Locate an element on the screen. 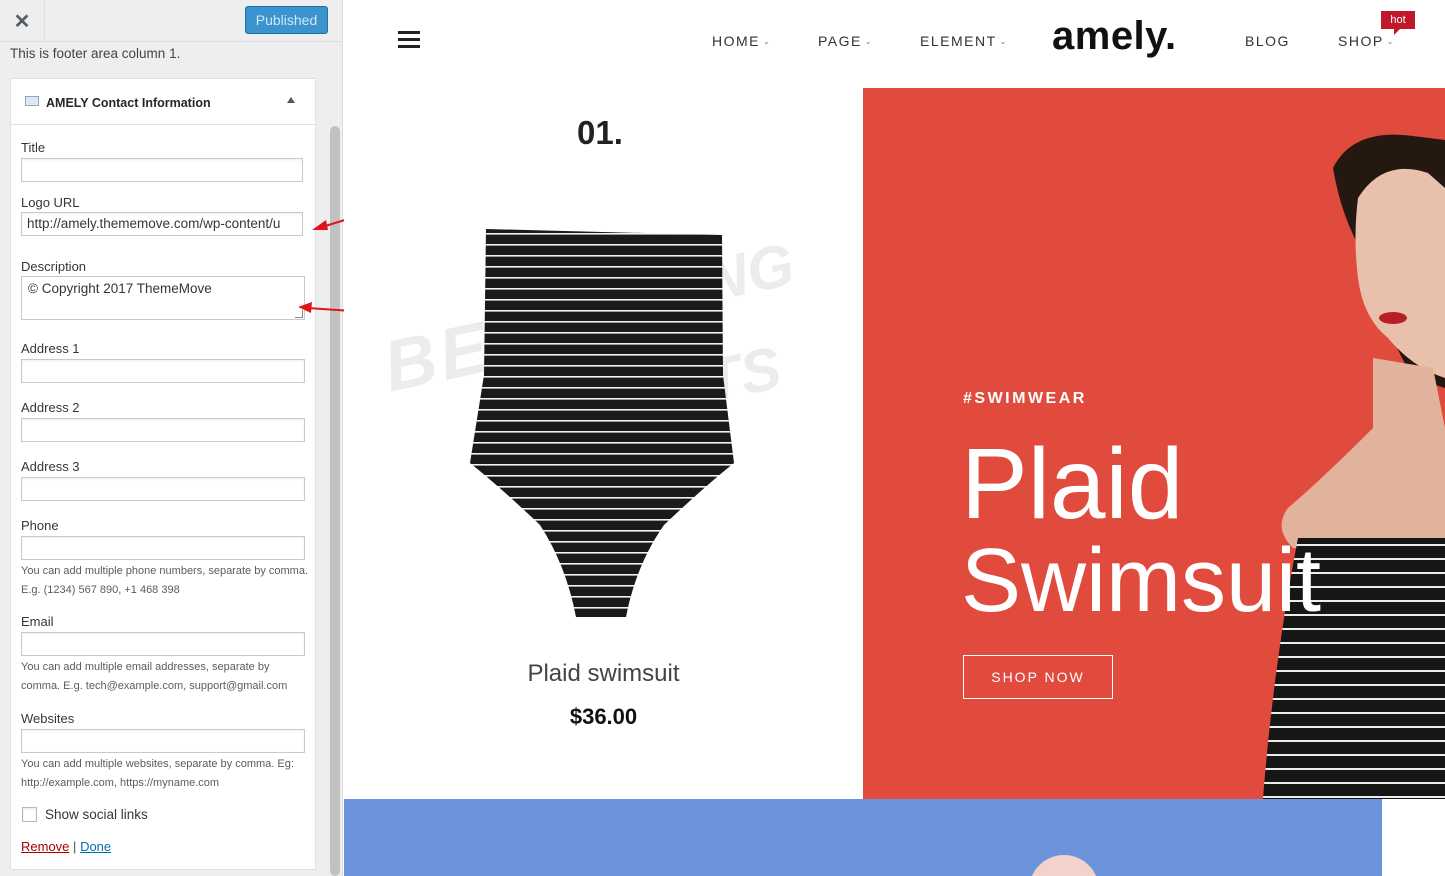 The width and height of the screenshot is (1445, 876). published-button: Published is located at coordinates (286, 20).